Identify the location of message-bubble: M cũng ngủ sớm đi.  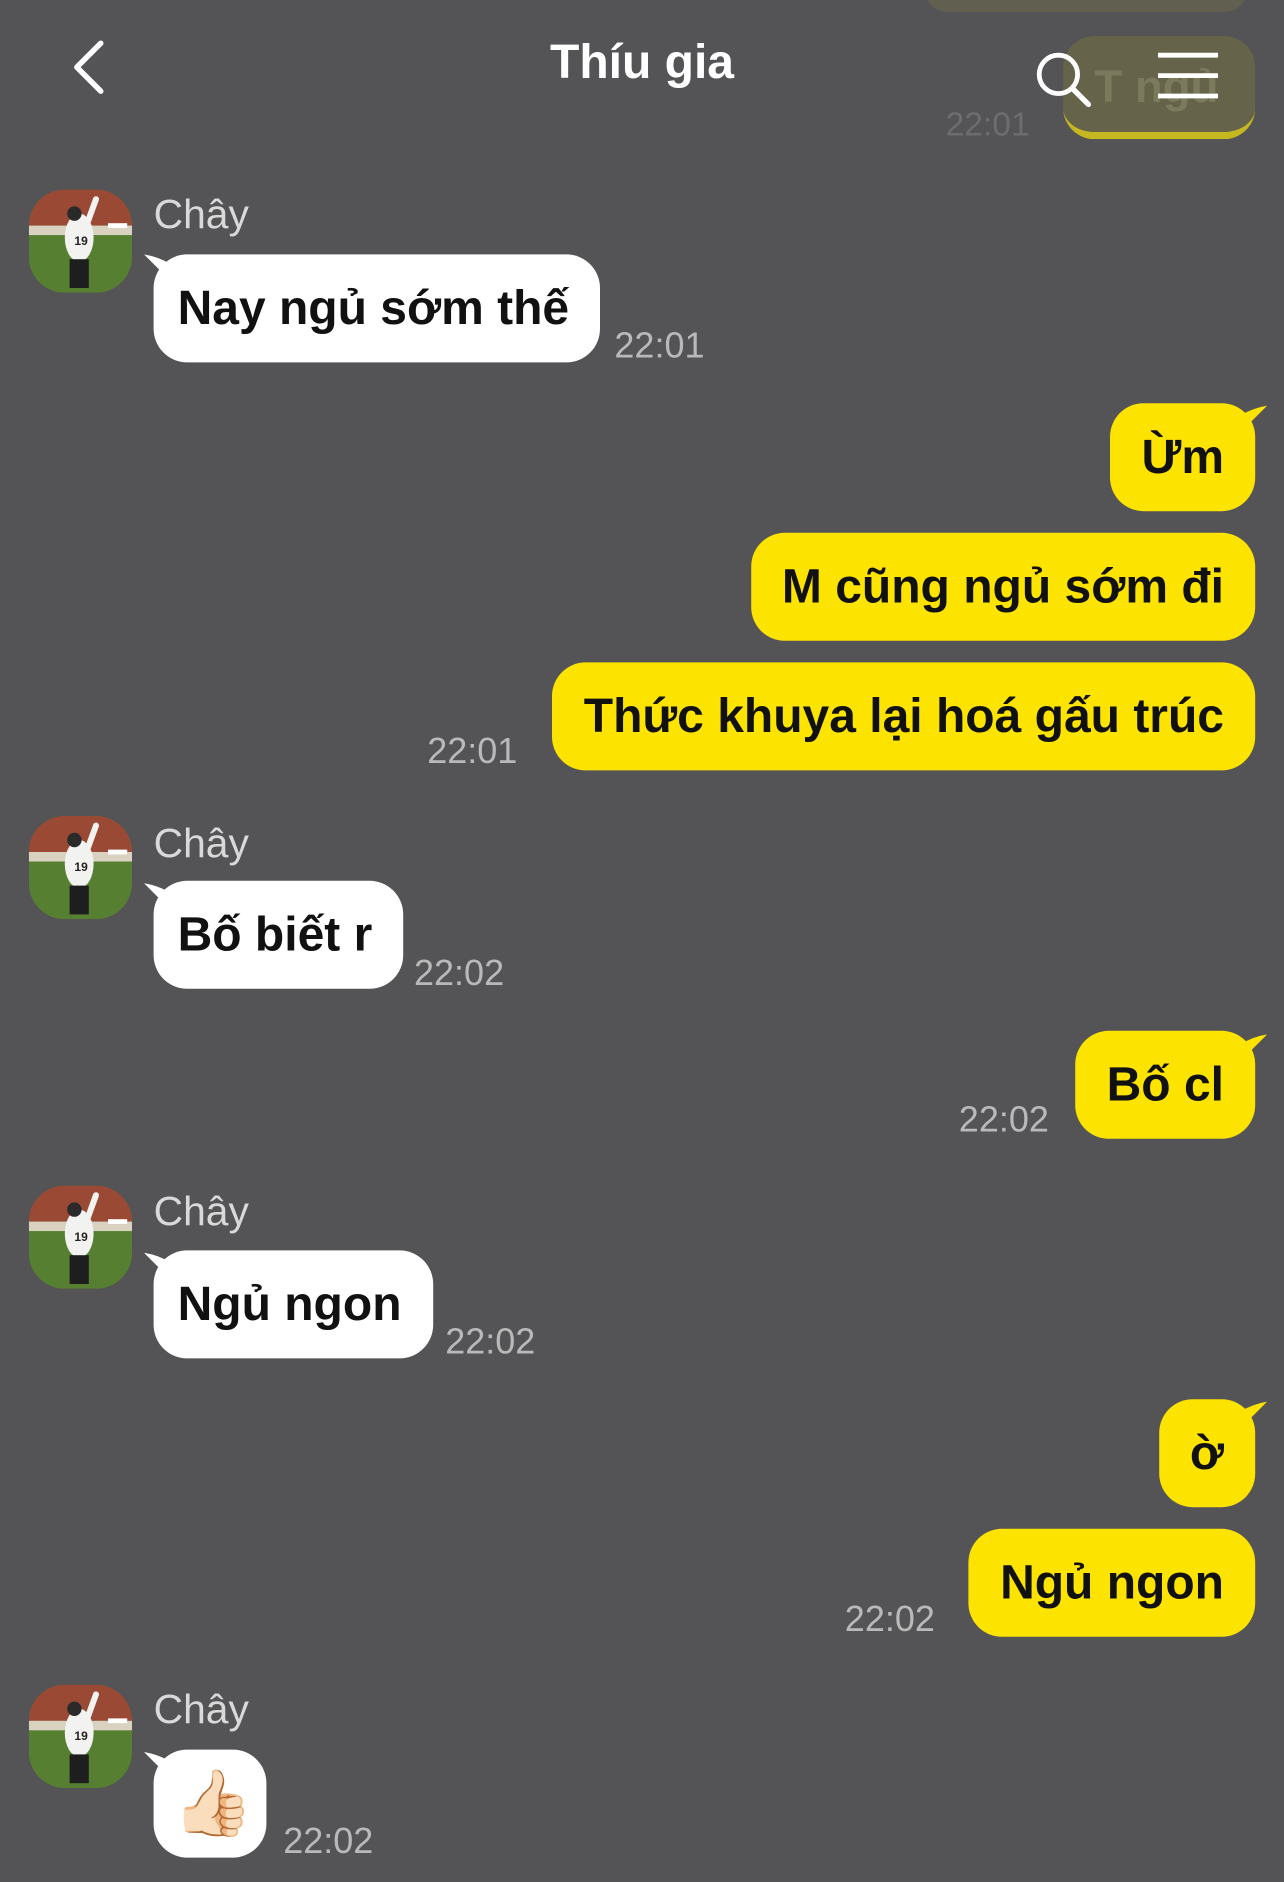
(1003, 586).